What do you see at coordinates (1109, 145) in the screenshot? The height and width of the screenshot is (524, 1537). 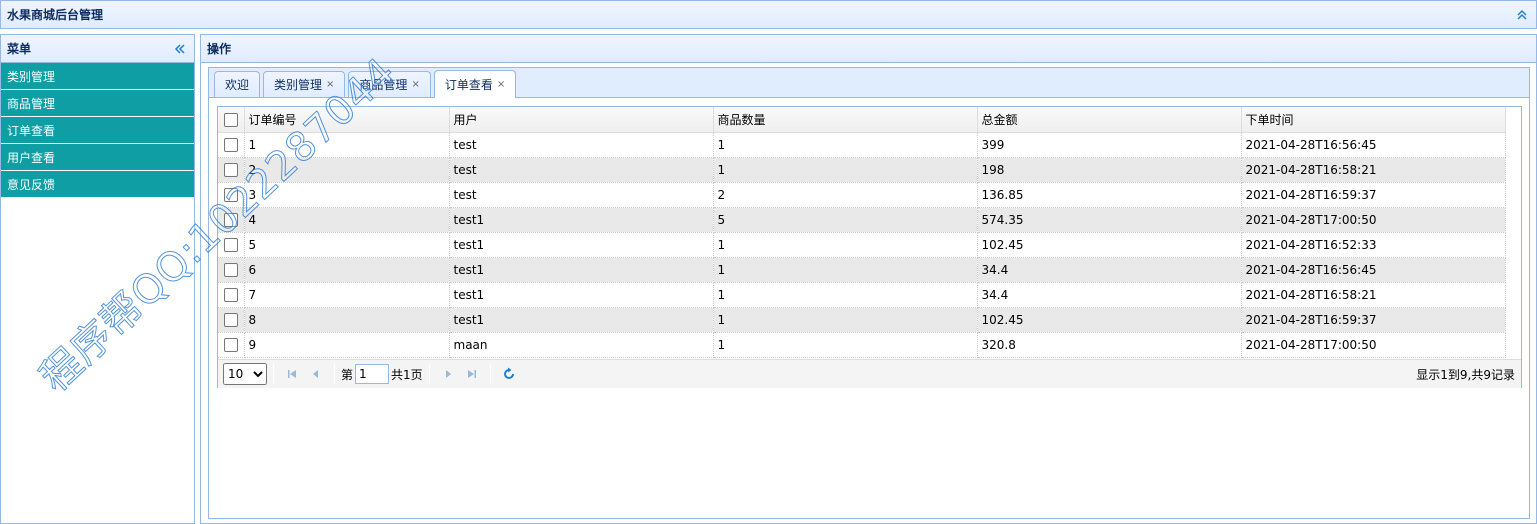 I see `total-cell: 399` at bounding box center [1109, 145].